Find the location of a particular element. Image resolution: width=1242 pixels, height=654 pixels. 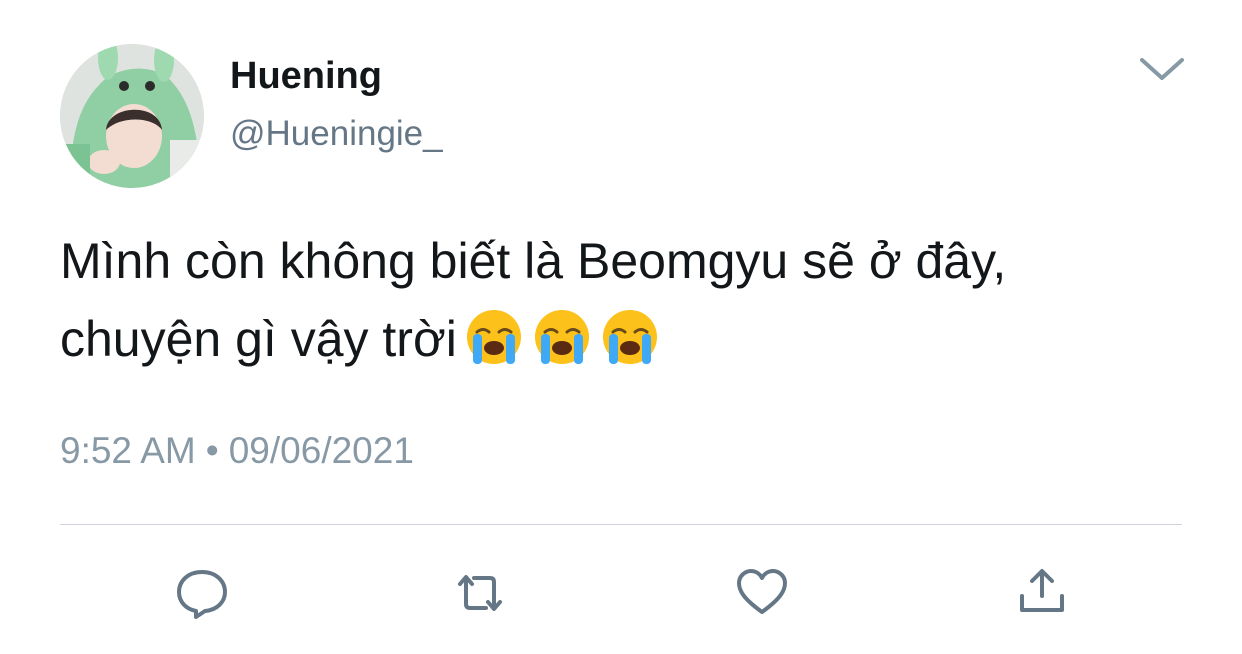

tweet-timestamp: 9:52 AM • 09/06/2021 is located at coordinates (237, 451).